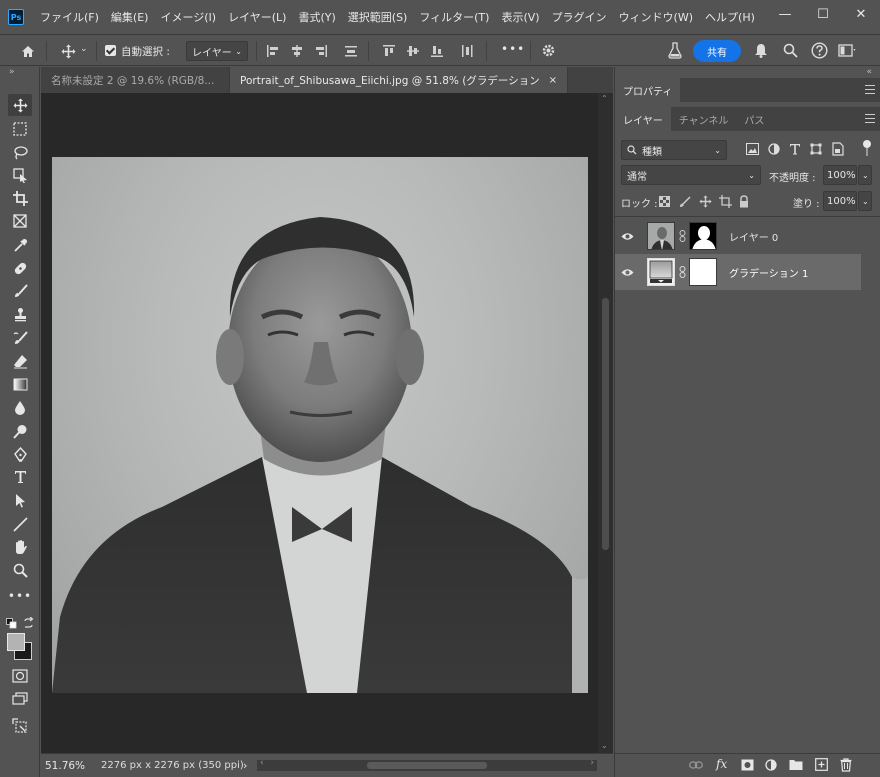  What do you see at coordinates (20, 384) in the screenshot?
I see `gradient-tool` at bounding box center [20, 384].